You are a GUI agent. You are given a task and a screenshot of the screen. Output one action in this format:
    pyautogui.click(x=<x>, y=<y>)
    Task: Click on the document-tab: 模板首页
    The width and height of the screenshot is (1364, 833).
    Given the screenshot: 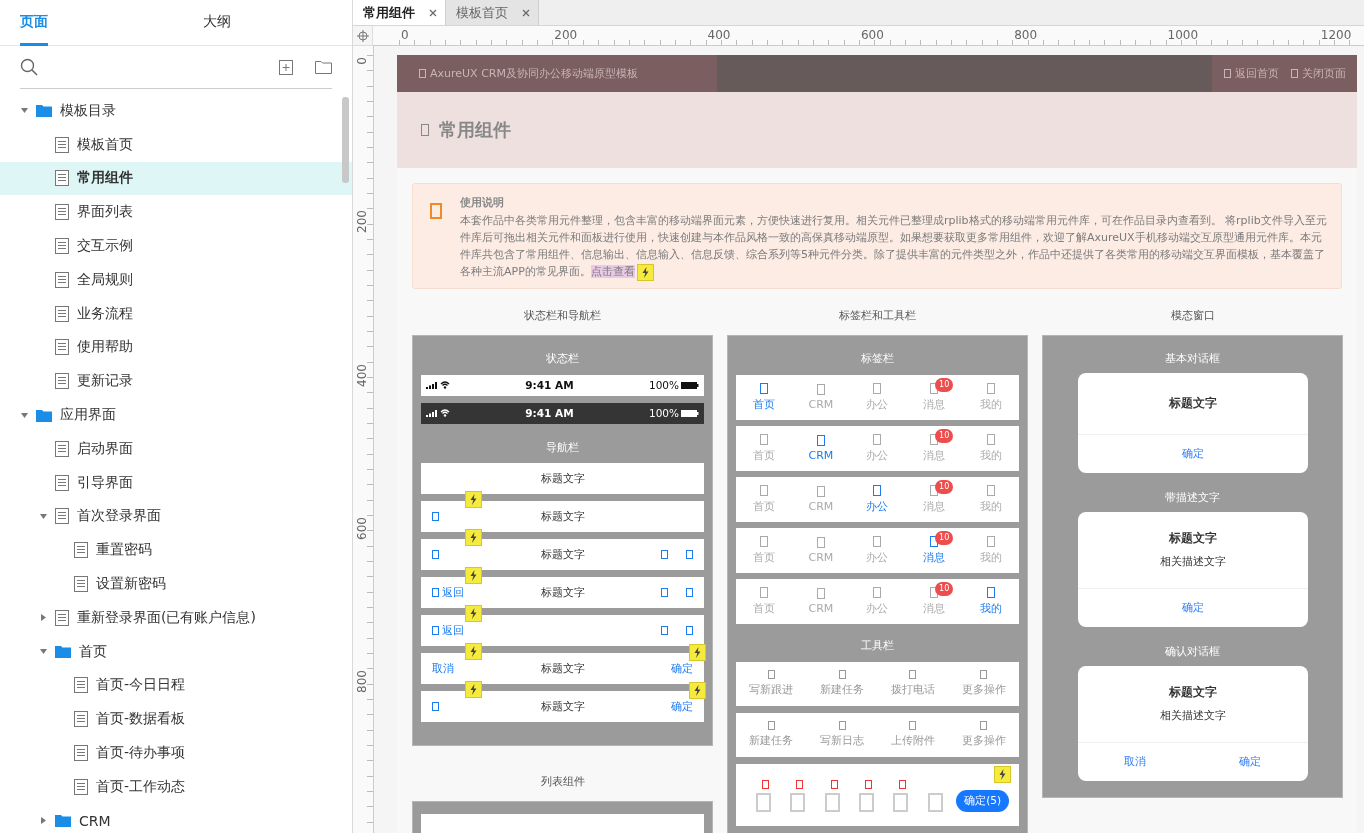 What is the action you would take?
    pyautogui.click(x=492, y=12)
    